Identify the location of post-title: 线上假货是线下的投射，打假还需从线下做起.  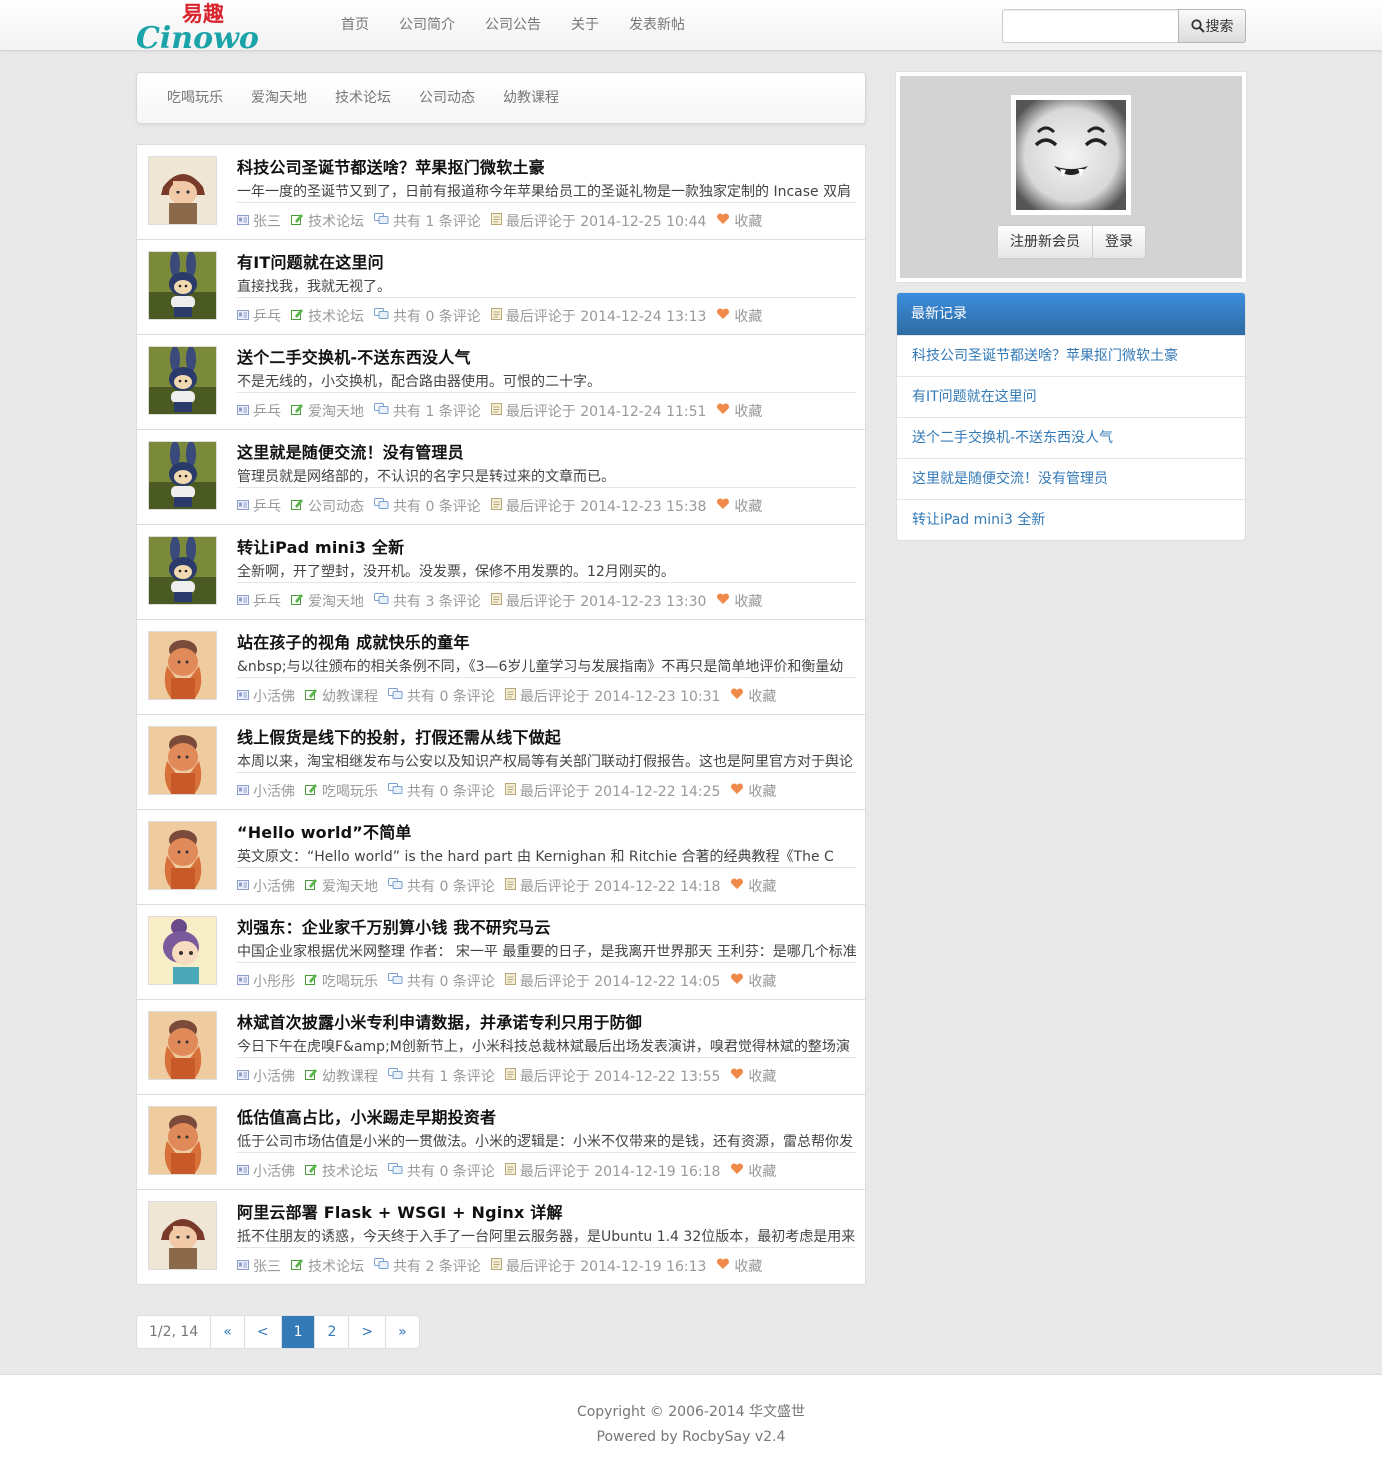
(399, 736).